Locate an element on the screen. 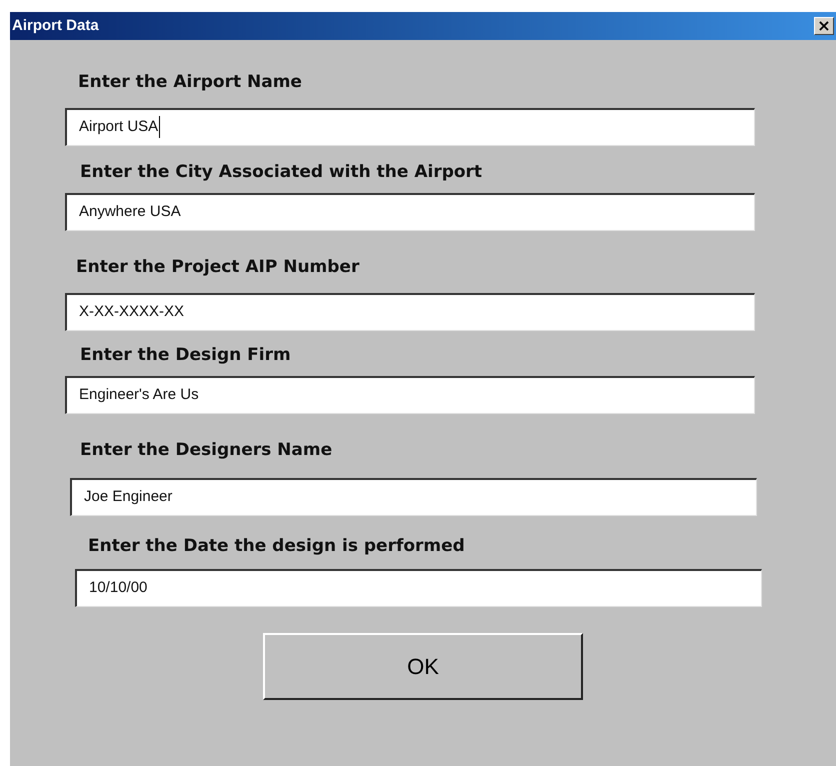  field-value: Airport USA is located at coordinates (119, 127).